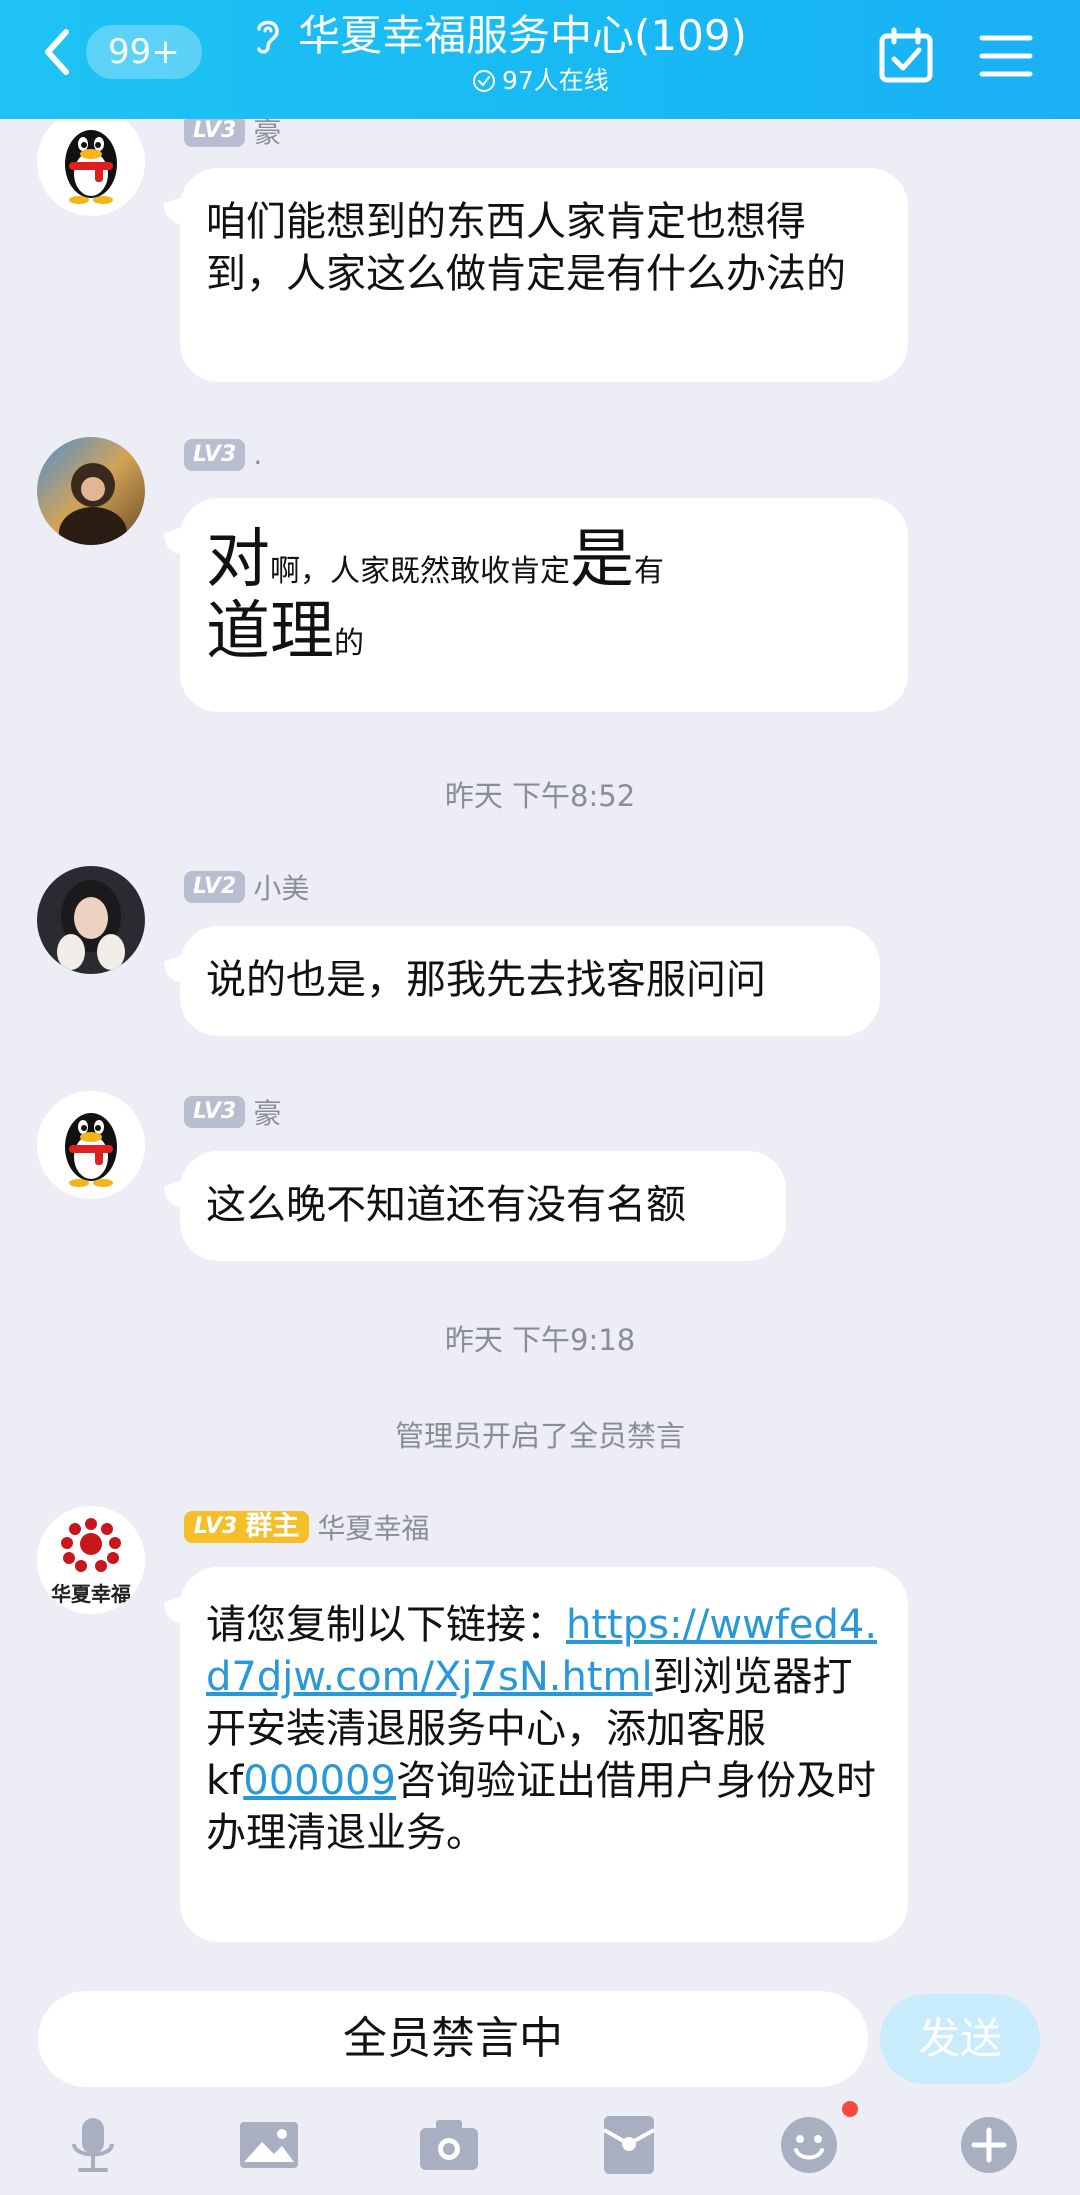 The width and height of the screenshot is (1080, 2195). Describe the element at coordinates (319, 1781) in the screenshot. I see `kf-id-link: 000009` at that location.